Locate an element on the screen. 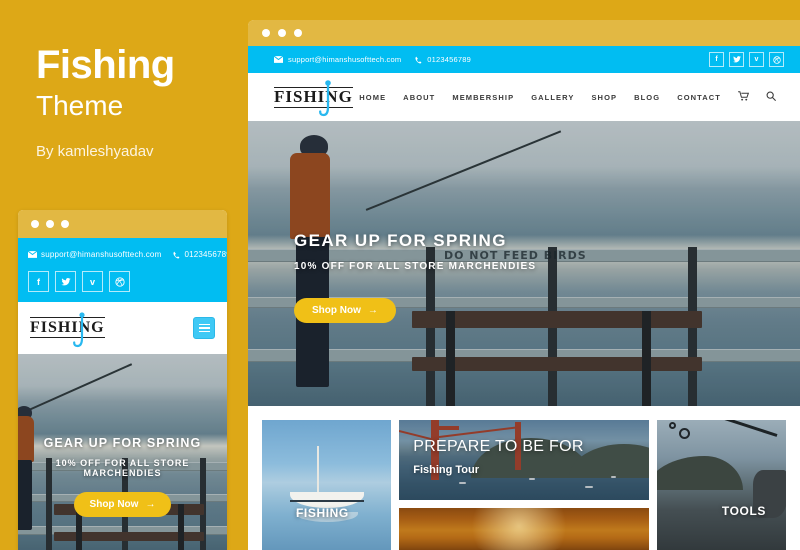 This screenshot has height=550, width=800. shopping-cart-icon is located at coordinates (744, 97).